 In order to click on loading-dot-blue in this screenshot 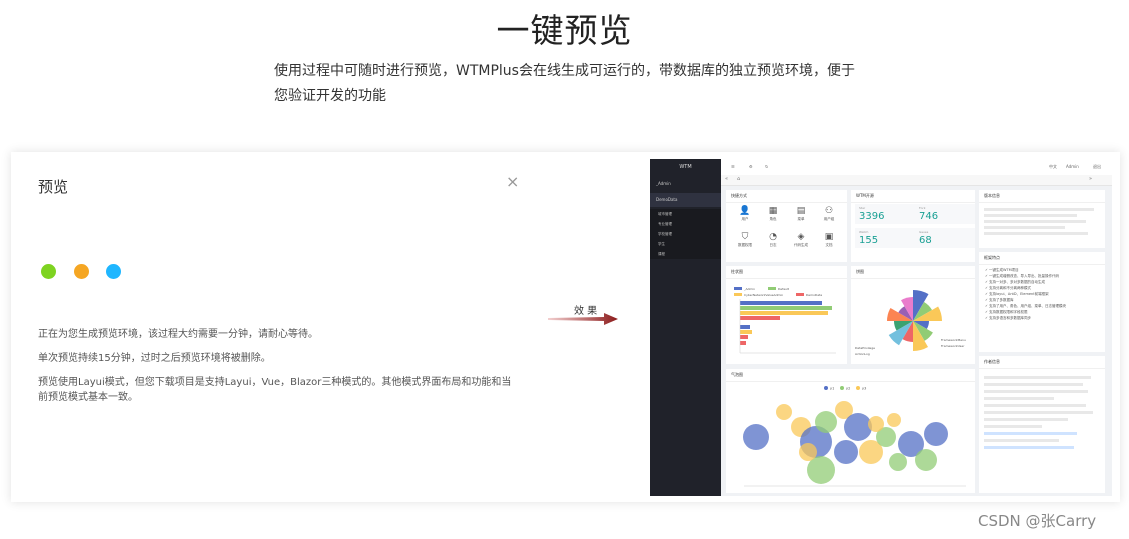, I will do `click(113, 271)`.